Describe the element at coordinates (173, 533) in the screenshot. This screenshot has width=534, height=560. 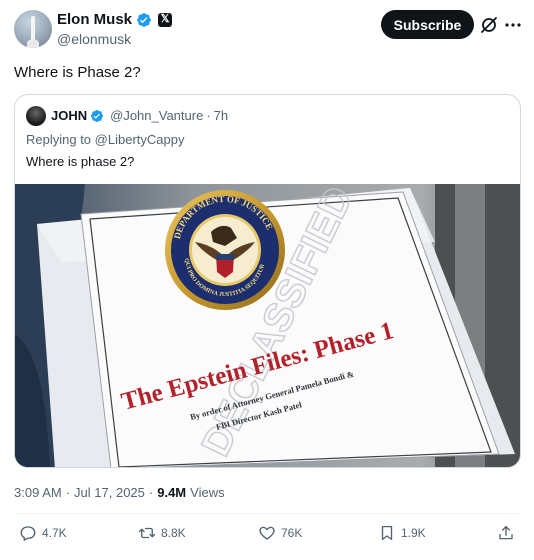
I see `repost-count: 8.8K` at that location.